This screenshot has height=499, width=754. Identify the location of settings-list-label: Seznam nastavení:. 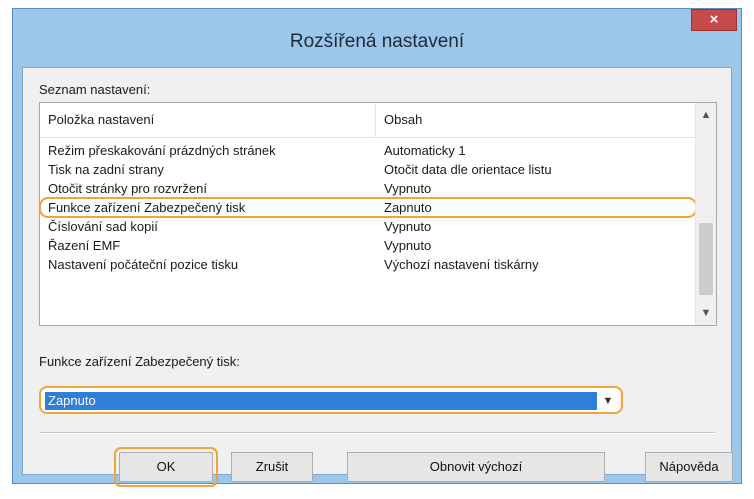
(95, 89).